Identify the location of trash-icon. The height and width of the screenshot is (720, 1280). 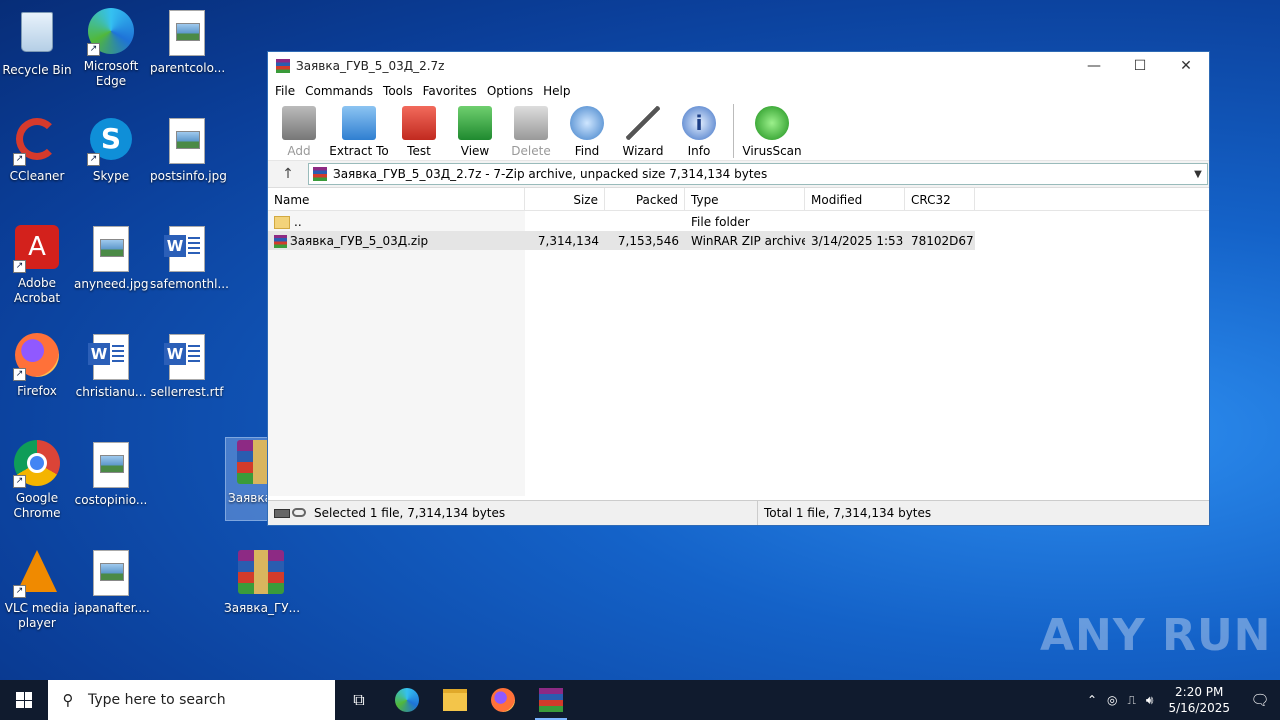
(531, 123).